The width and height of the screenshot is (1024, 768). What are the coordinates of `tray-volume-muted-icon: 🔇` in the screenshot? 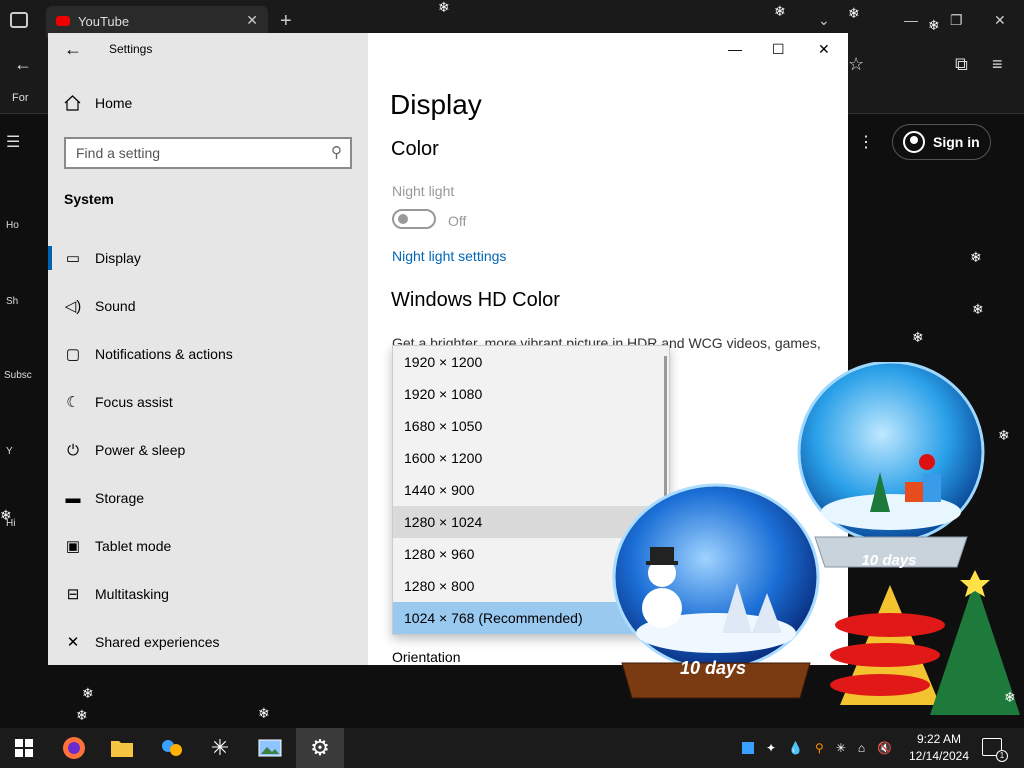 It's located at (884, 748).